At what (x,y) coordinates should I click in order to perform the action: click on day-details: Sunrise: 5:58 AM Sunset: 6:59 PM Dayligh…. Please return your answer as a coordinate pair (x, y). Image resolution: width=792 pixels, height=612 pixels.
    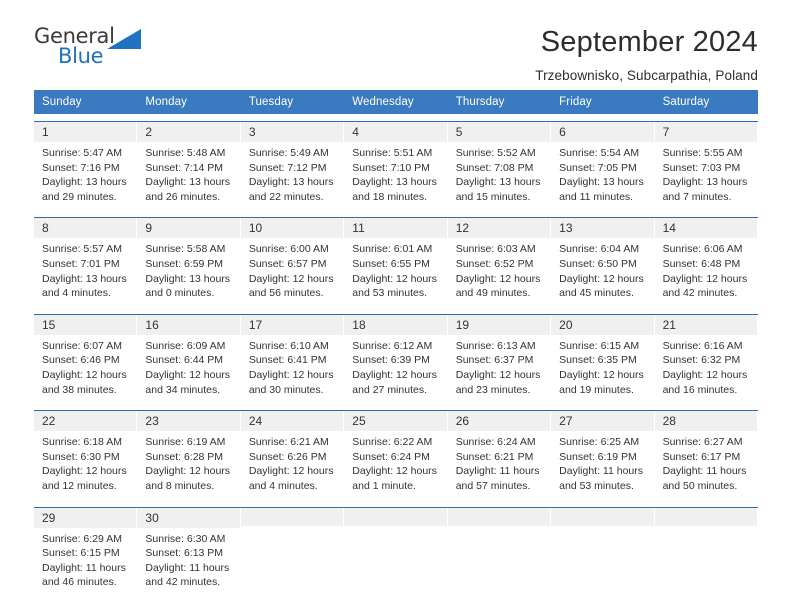
    Looking at the image, I should click on (188, 272).